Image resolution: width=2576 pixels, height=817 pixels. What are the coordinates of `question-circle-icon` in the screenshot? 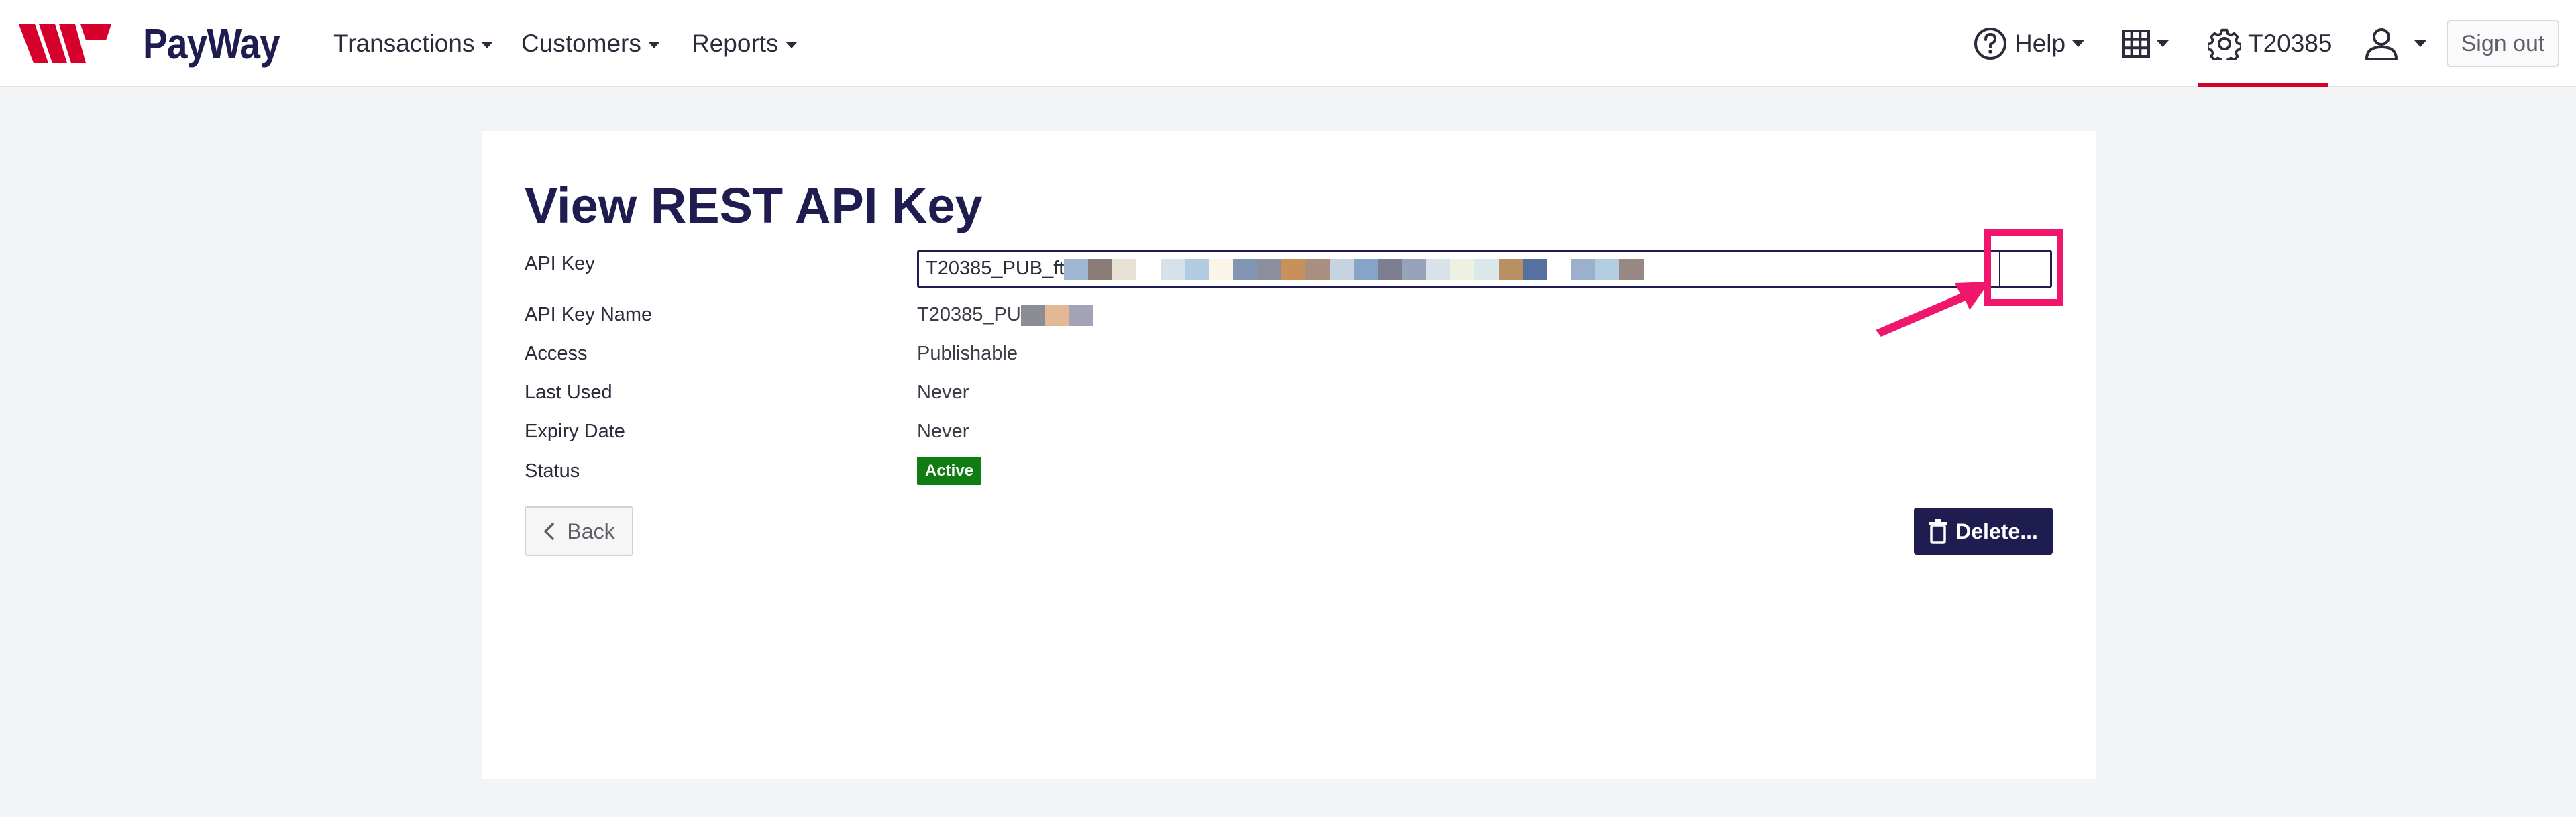 It's located at (1990, 44).